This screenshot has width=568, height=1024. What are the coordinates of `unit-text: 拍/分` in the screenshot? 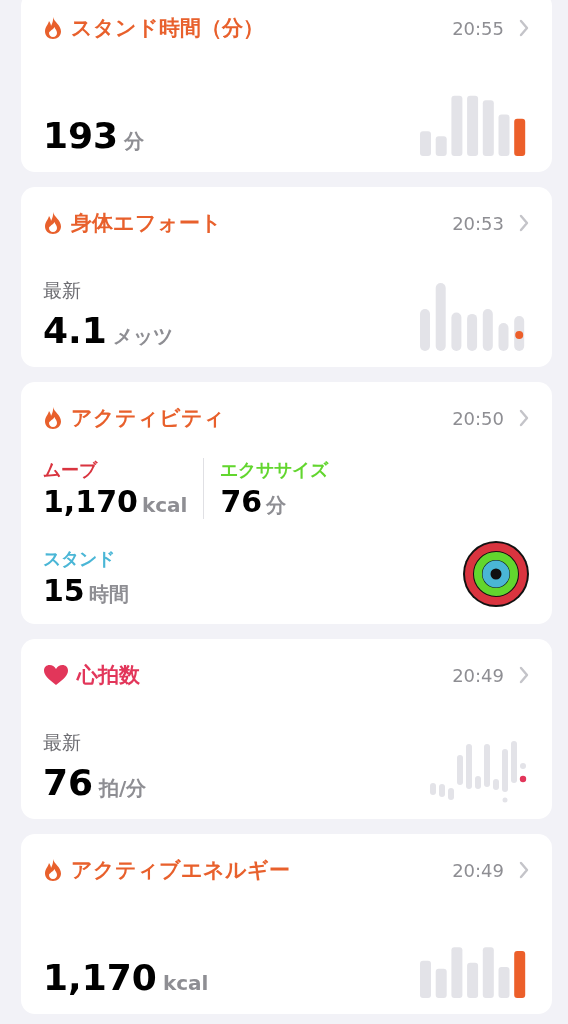 It's located at (123, 788).